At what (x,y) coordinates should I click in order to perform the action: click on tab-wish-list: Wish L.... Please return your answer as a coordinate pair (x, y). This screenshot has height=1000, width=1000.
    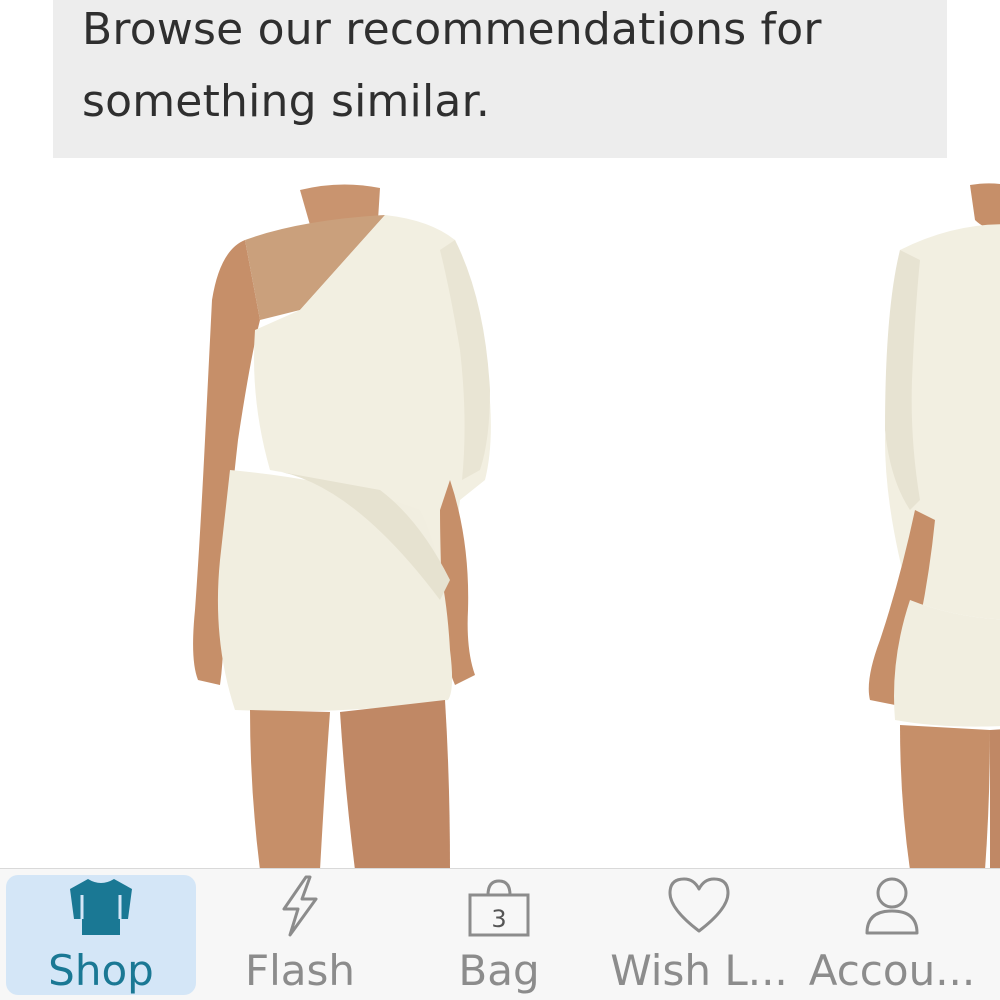
    Looking at the image, I should click on (699, 935).